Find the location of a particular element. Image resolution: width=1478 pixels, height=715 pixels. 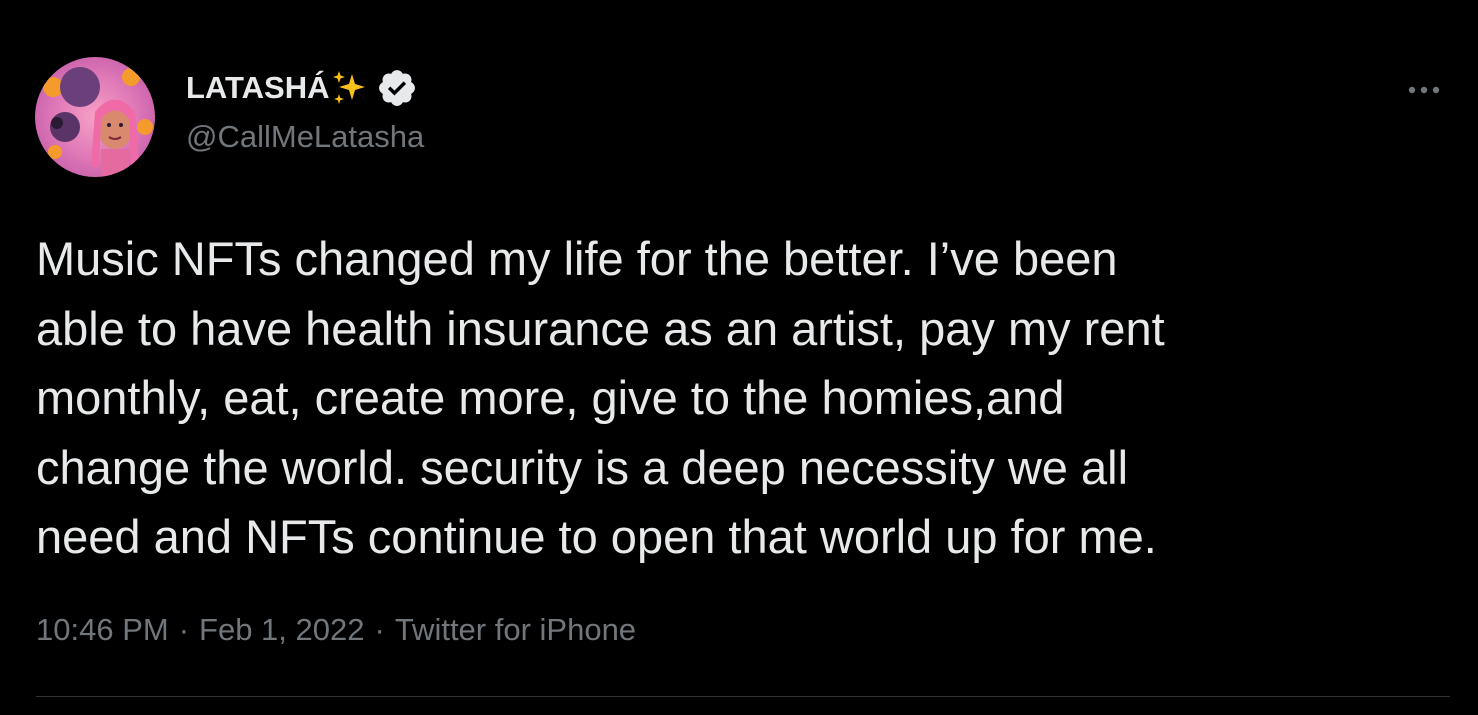

display-name: LATASHÁ is located at coordinates (258, 88).